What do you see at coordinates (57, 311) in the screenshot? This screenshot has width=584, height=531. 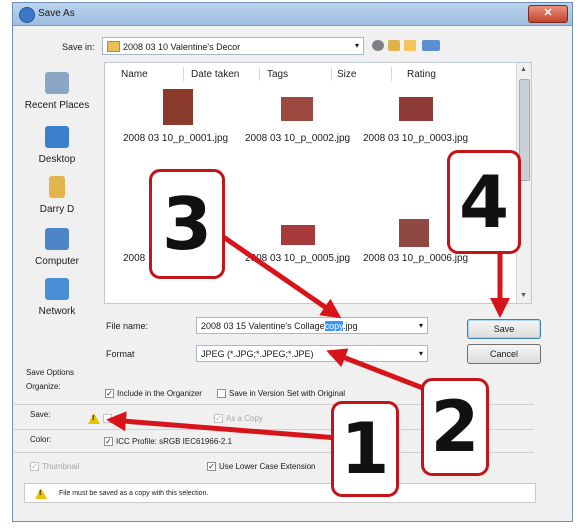 I see `place-label: Network` at bounding box center [57, 311].